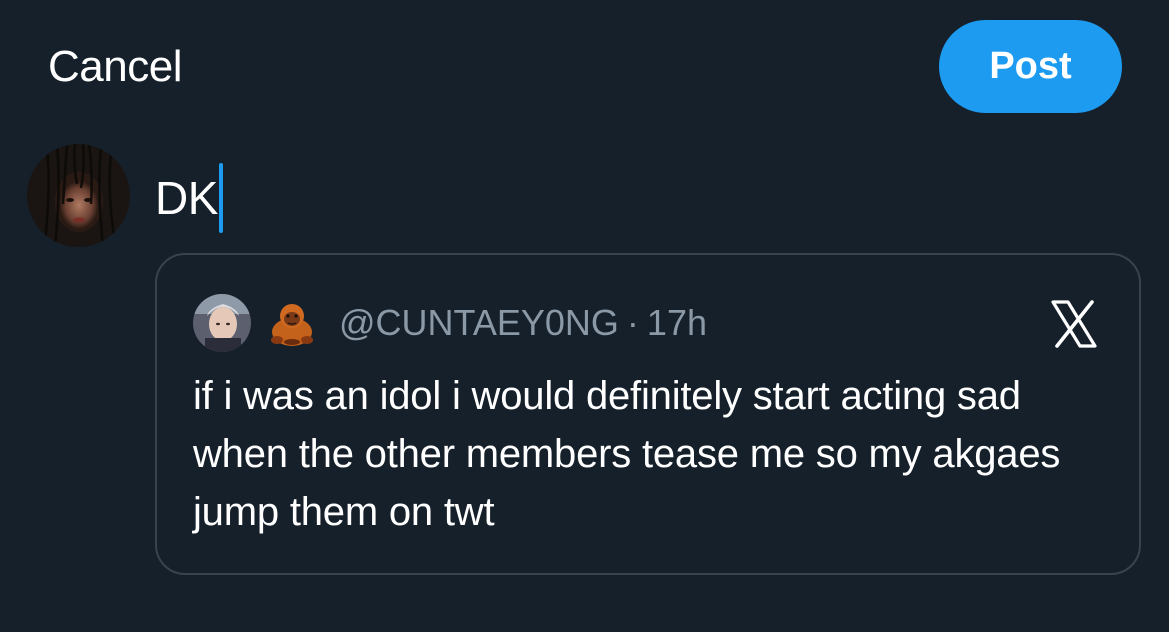 The width and height of the screenshot is (1169, 632). Describe the element at coordinates (220, 198) in the screenshot. I see `text-cursor` at that location.